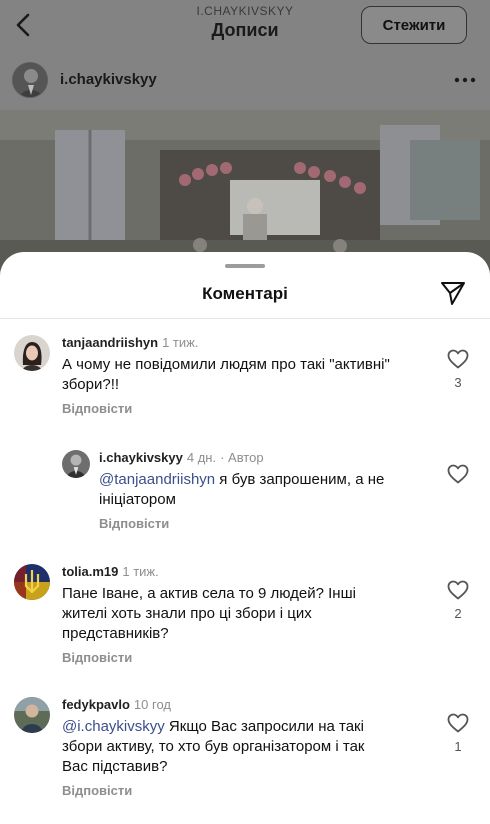 This screenshot has height=824, width=490. Describe the element at coordinates (152, 704) in the screenshot. I see `comment-time: 10 год` at that location.